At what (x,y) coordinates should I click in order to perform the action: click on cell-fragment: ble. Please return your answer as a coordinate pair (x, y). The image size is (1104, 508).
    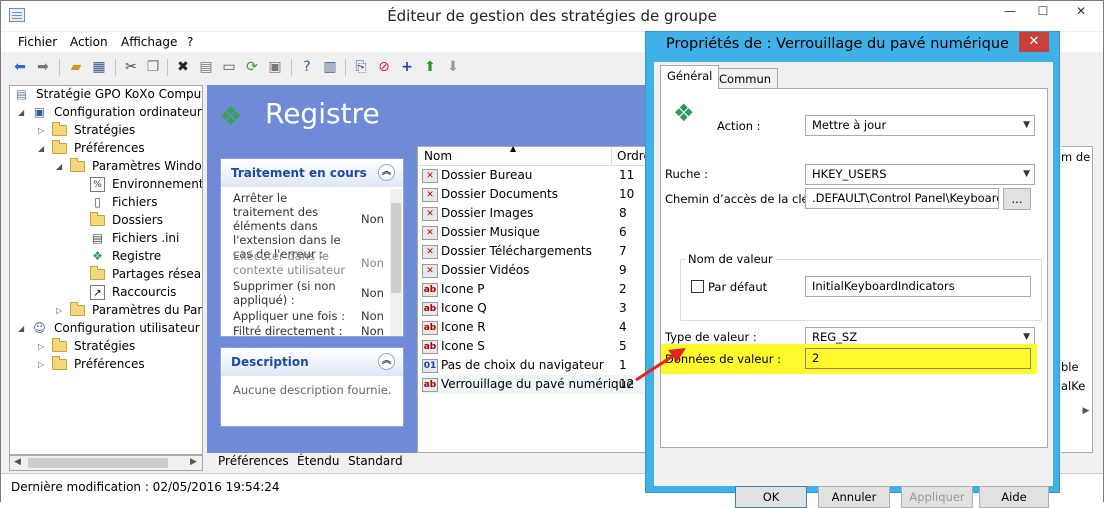
    Looking at the image, I should click on (1070, 367).